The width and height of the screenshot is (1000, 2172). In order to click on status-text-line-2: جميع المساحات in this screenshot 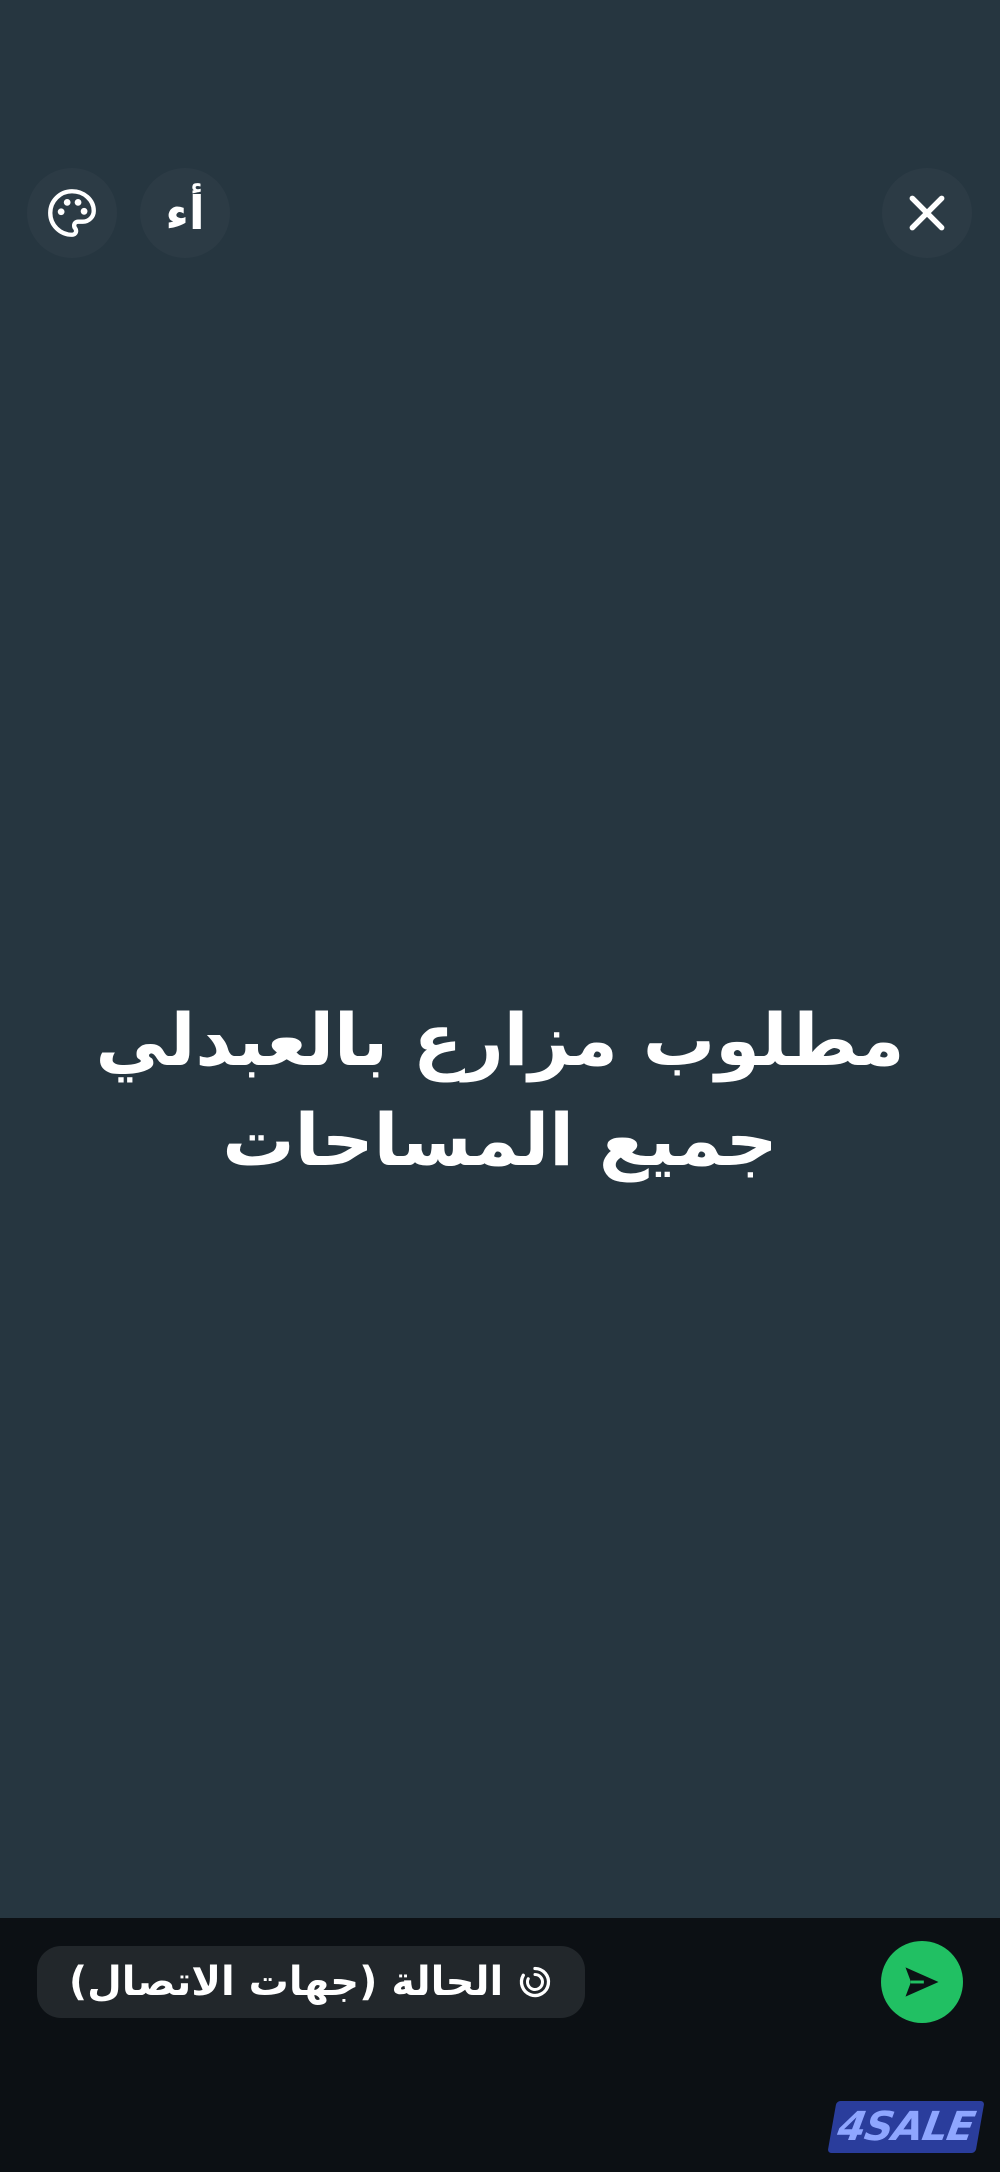, I will do `click(500, 1140)`.